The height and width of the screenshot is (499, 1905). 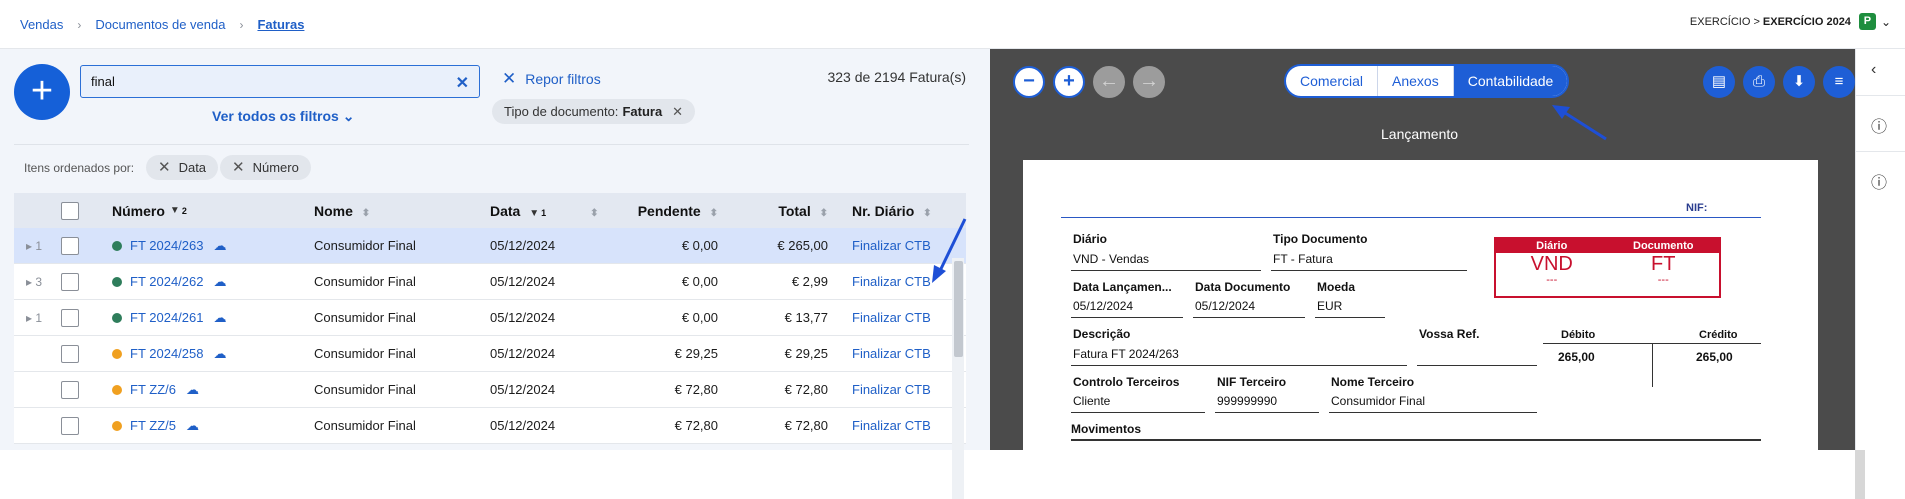 What do you see at coordinates (890, 211) in the screenshot?
I see `header-diario: Nr. Diário ⬍` at bounding box center [890, 211].